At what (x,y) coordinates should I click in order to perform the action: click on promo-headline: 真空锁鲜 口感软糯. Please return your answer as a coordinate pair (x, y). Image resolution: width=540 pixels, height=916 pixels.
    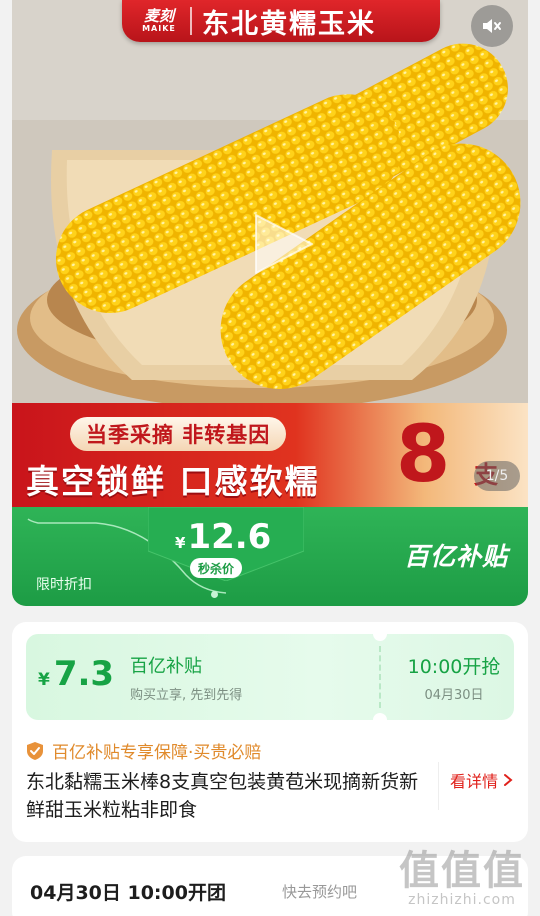
    Looking at the image, I should click on (173, 481).